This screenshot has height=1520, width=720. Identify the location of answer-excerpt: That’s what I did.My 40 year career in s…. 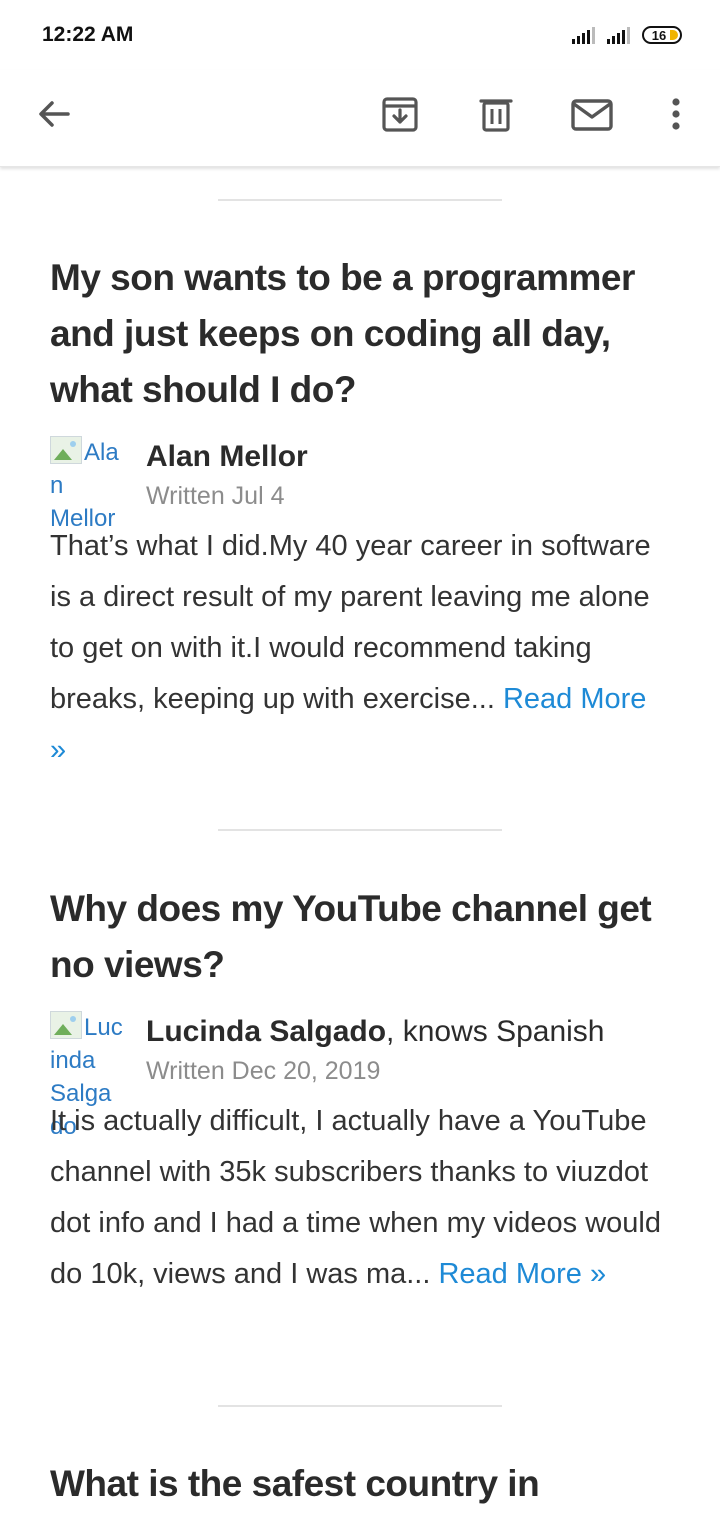
(360, 648).